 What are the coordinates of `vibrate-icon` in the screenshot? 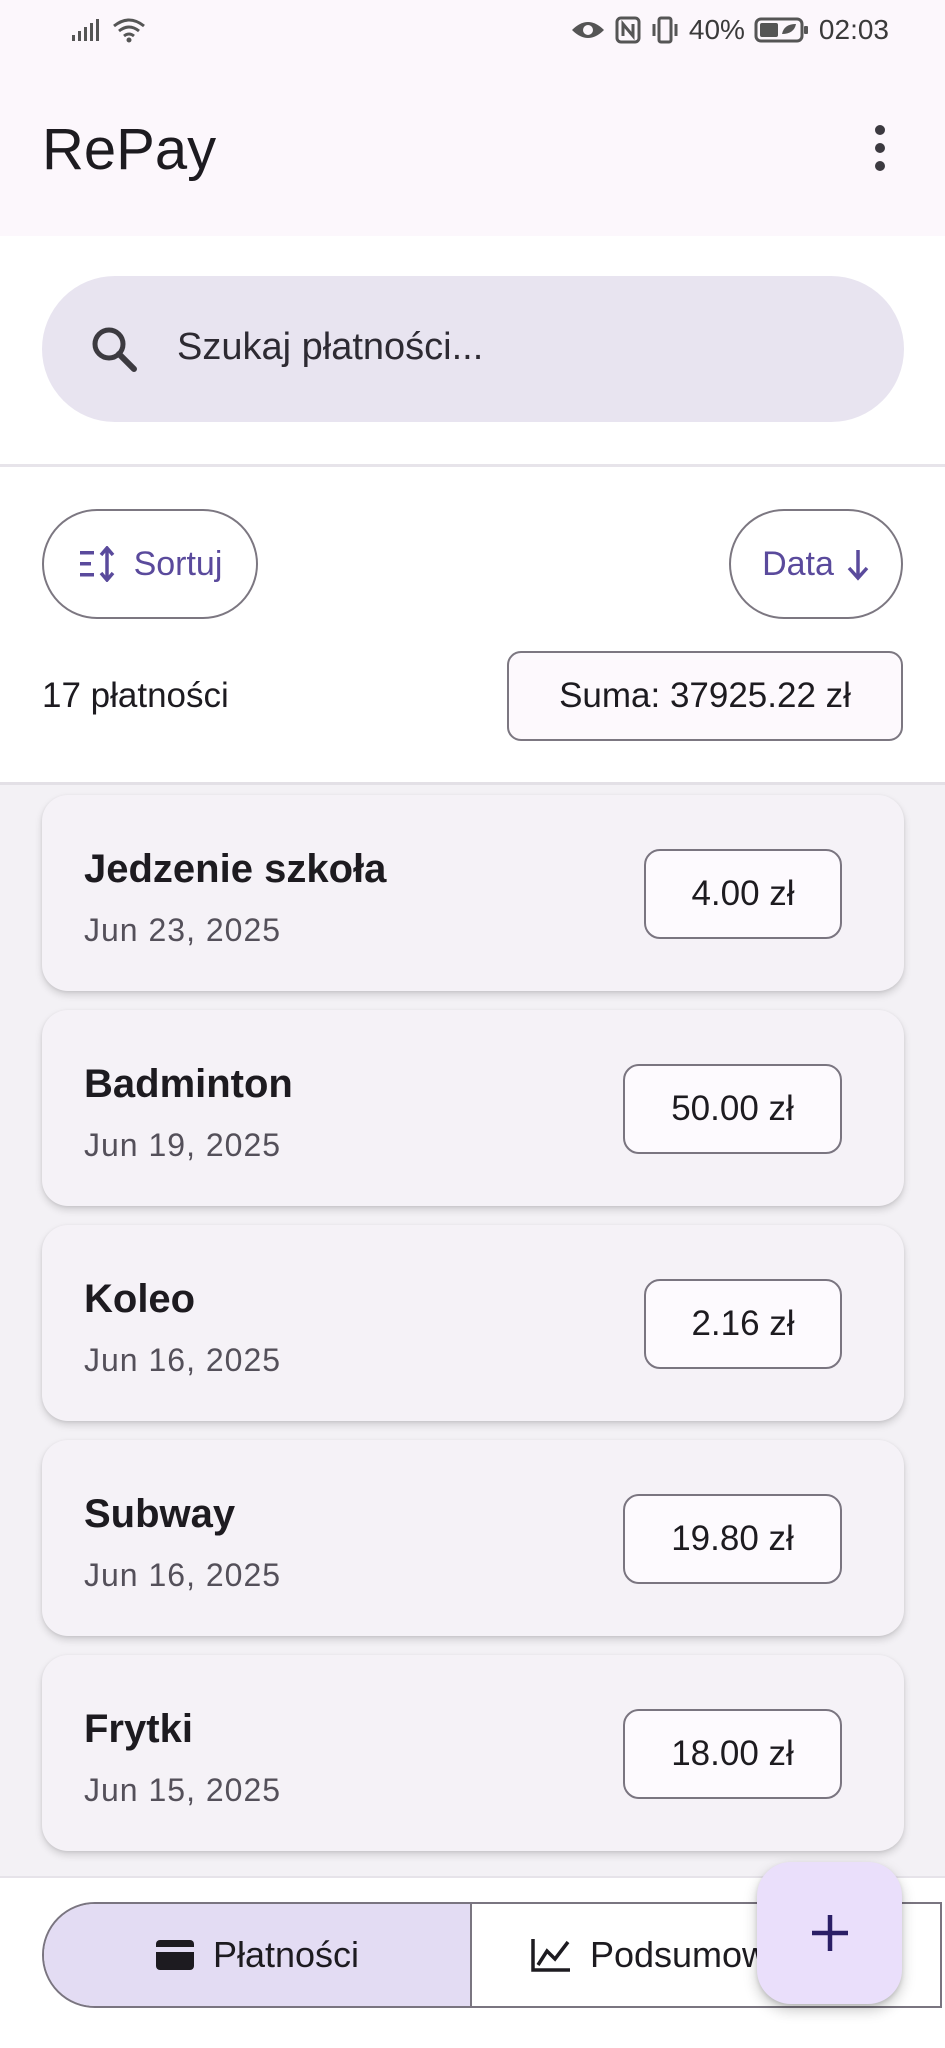 It's located at (665, 30).